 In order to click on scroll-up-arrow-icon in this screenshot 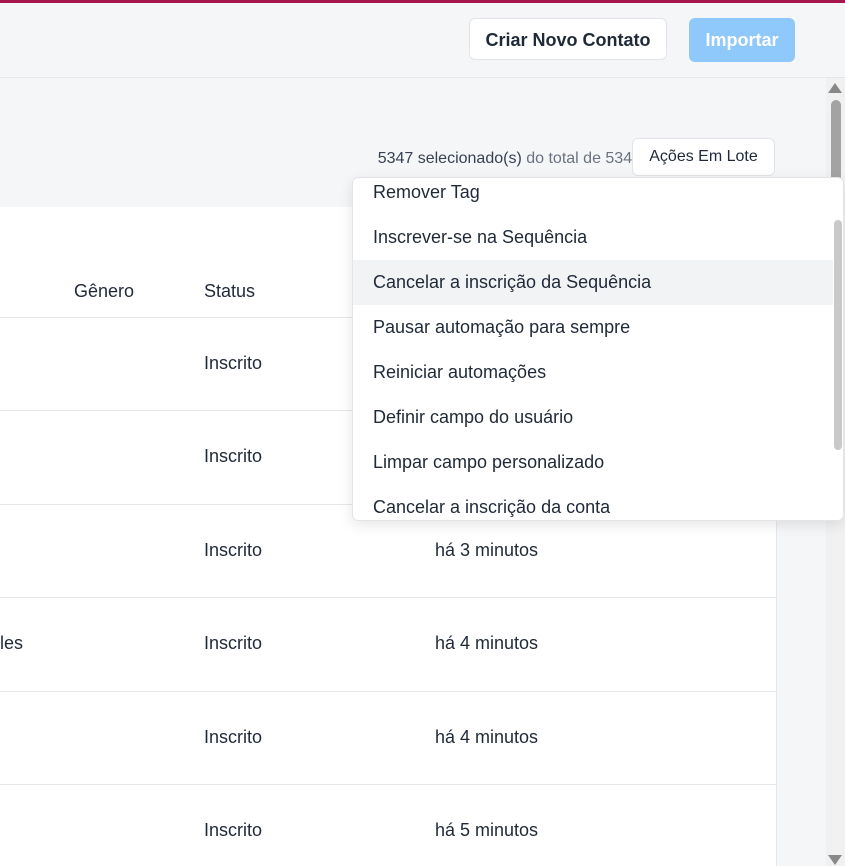, I will do `click(835, 88)`.